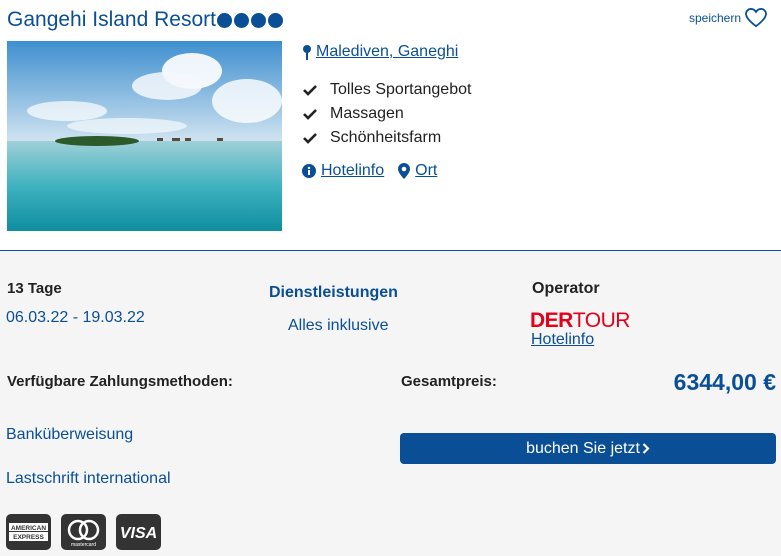 This screenshot has width=781, height=556. I want to click on american-express-icon: AMERICAN EXPRESS, so click(28, 532).